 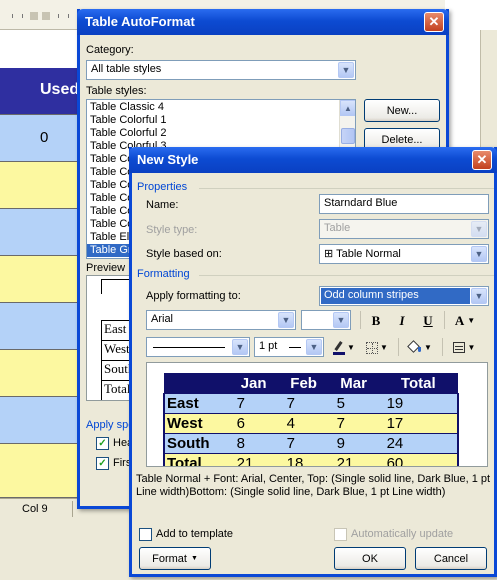 I want to click on preview-cell: 6, so click(x=253, y=423).